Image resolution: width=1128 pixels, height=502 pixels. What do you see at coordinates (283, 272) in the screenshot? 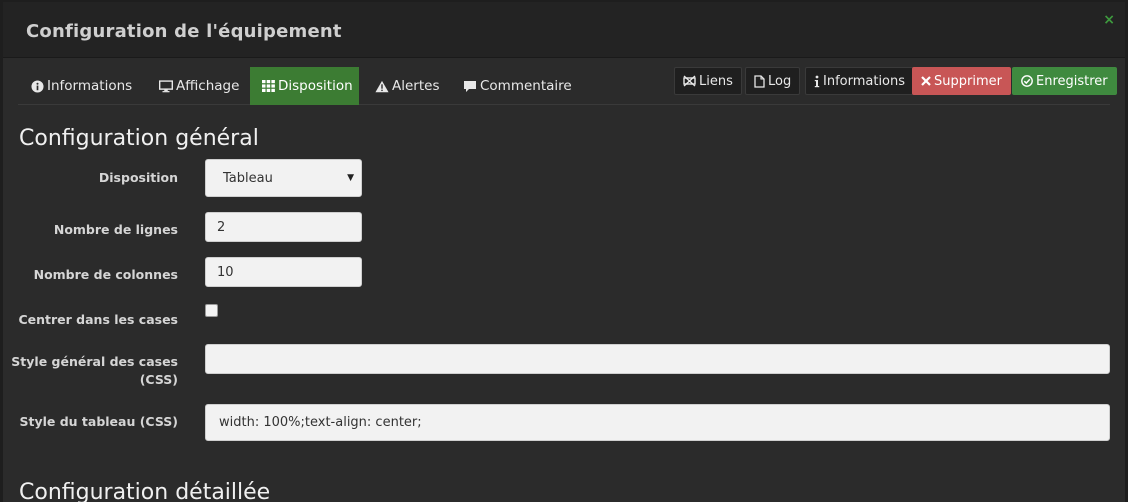
I see `columns-input: 10` at bounding box center [283, 272].